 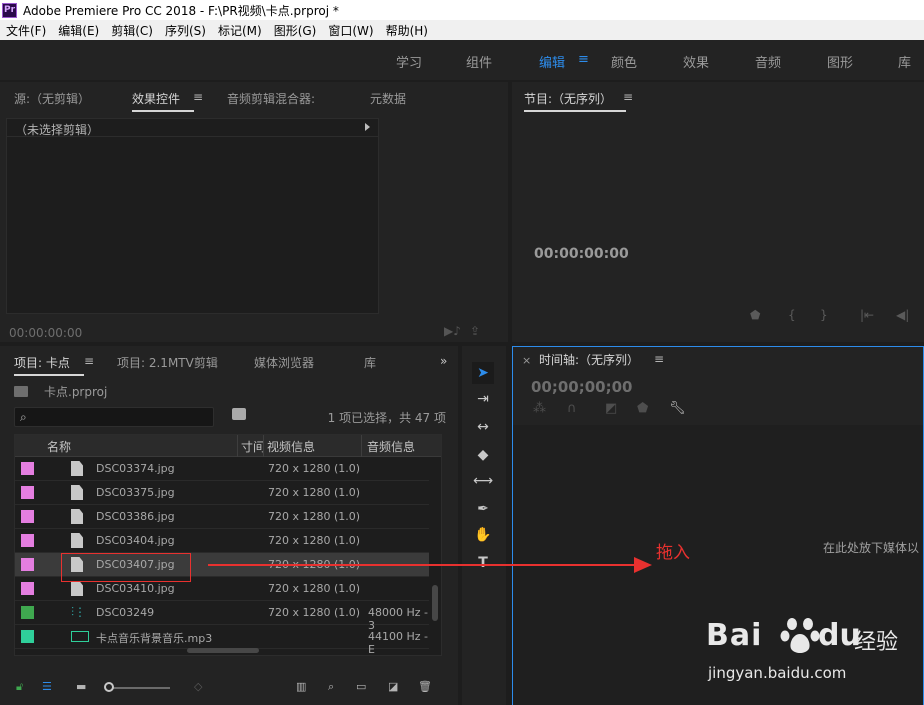 What do you see at coordinates (902, 315) in the screenshot?
I see `step-back-icon: ◀|` at bounding box center [902, 315].